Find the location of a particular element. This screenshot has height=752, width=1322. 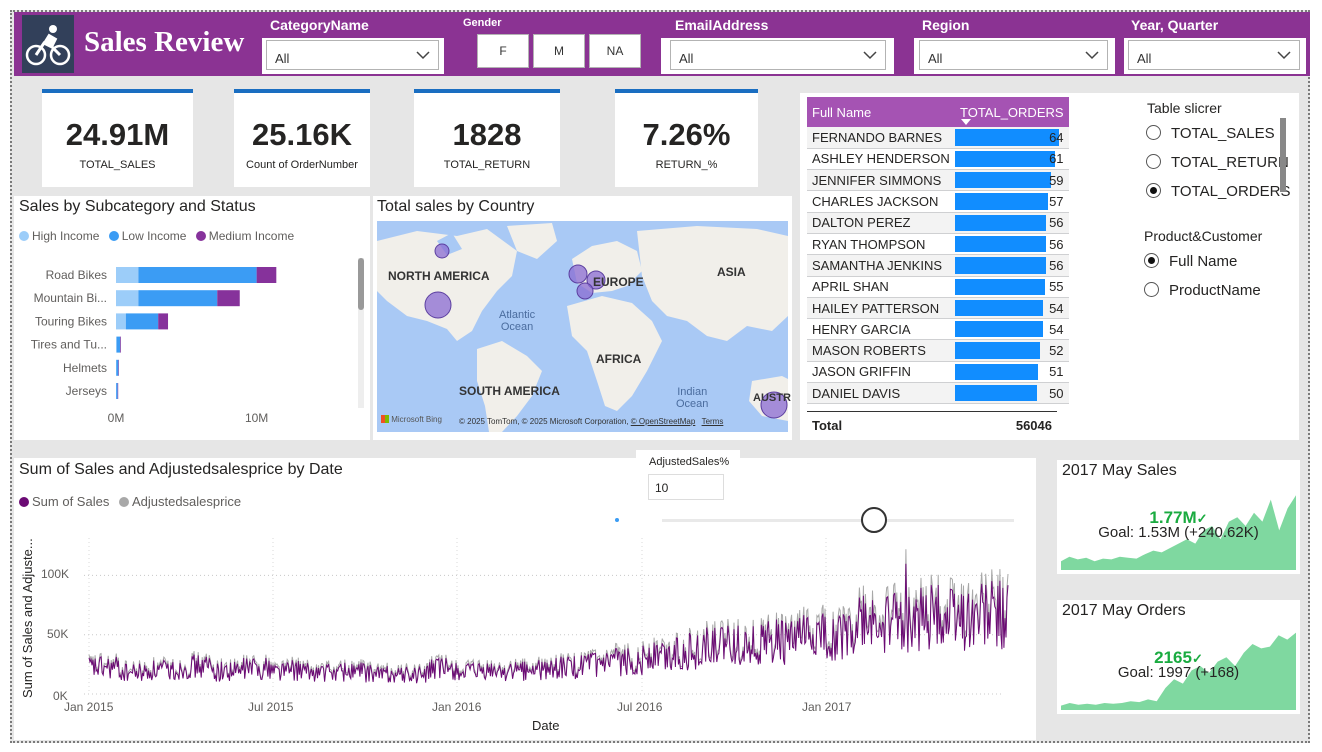

email-dropdown: All is located at coordinates (778, 55).